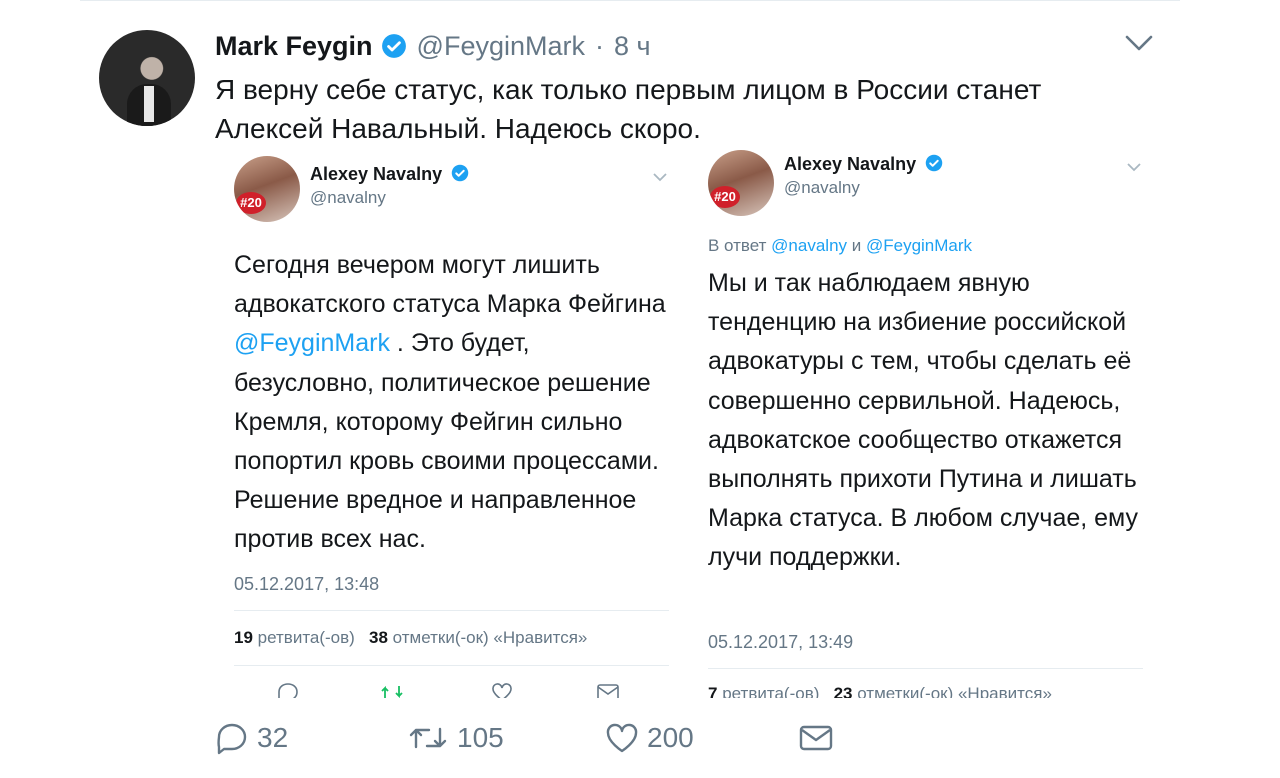 The width and height of the screenshot is (1280, 778). I want to click on reply-and: и, so click(856, 245).